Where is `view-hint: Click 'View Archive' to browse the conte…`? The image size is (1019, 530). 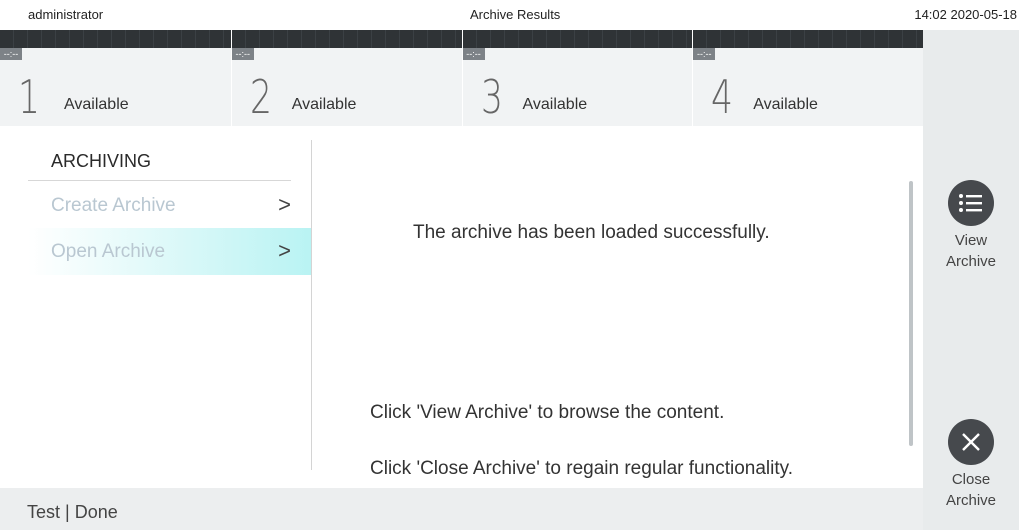 view-hint: Click 'View Archive' to browse the conte… is located at coordinates (547, 412).